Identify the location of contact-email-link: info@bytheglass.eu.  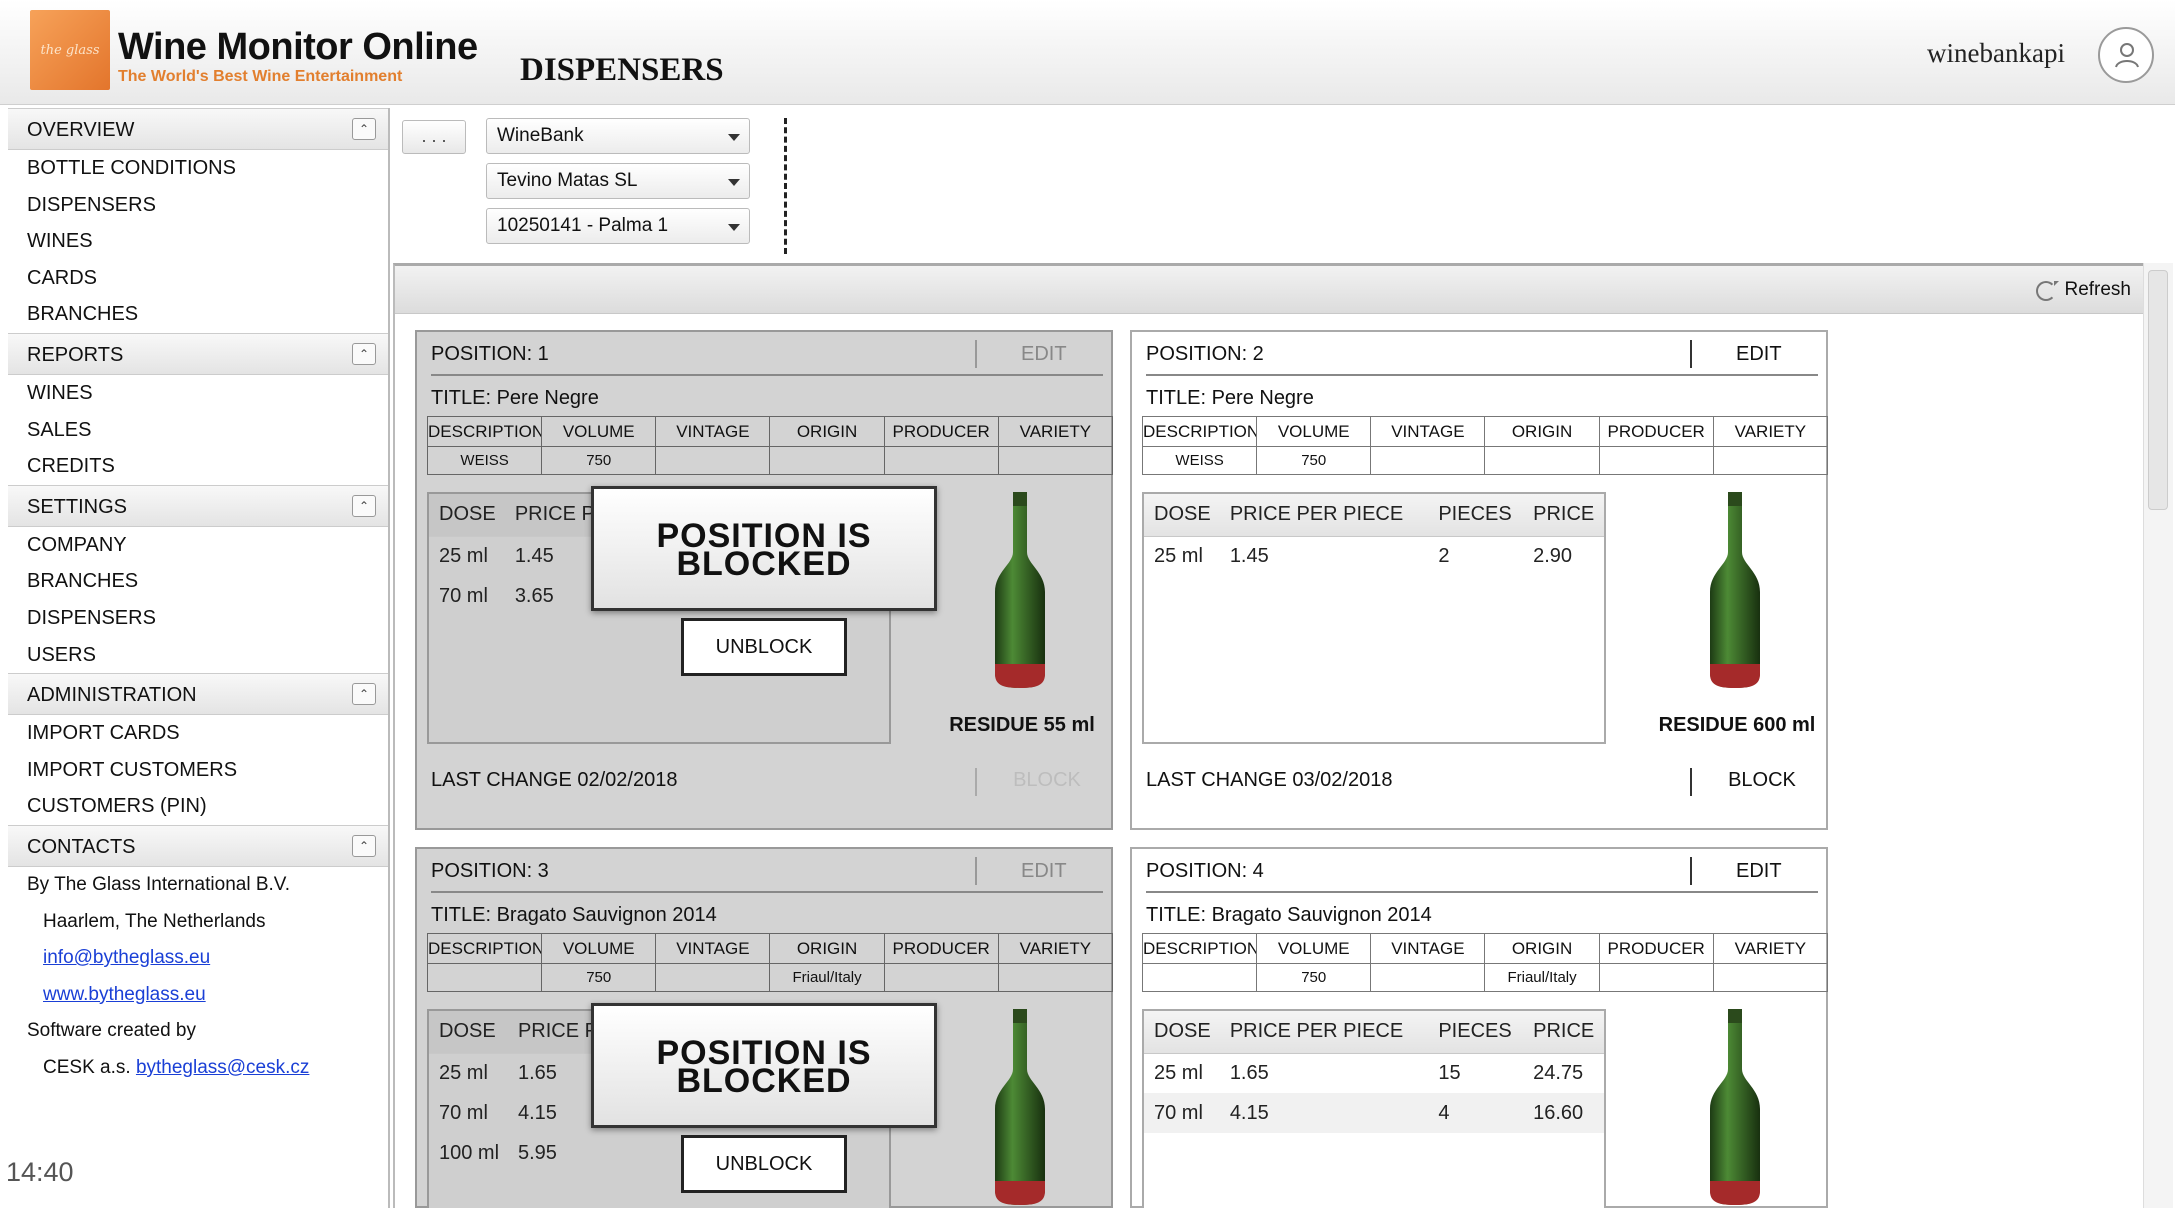
(126, 957).